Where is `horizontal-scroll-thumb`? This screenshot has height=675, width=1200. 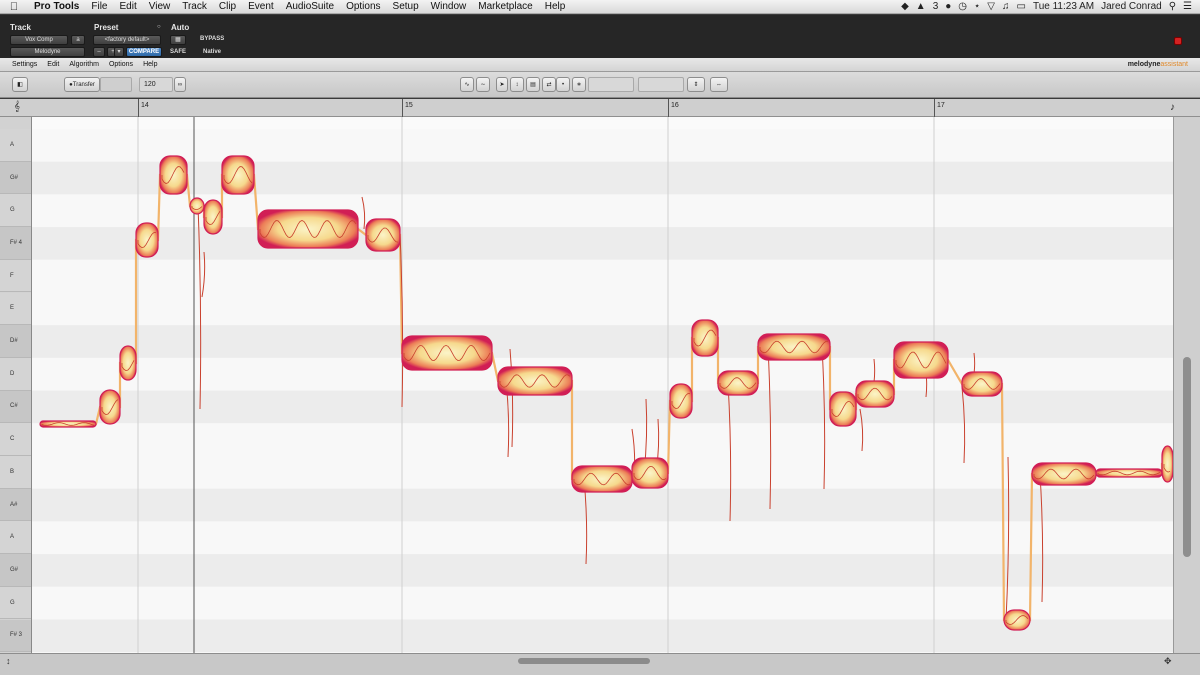 horizontal-scroll-thumb is located at coordinates (584, 661).